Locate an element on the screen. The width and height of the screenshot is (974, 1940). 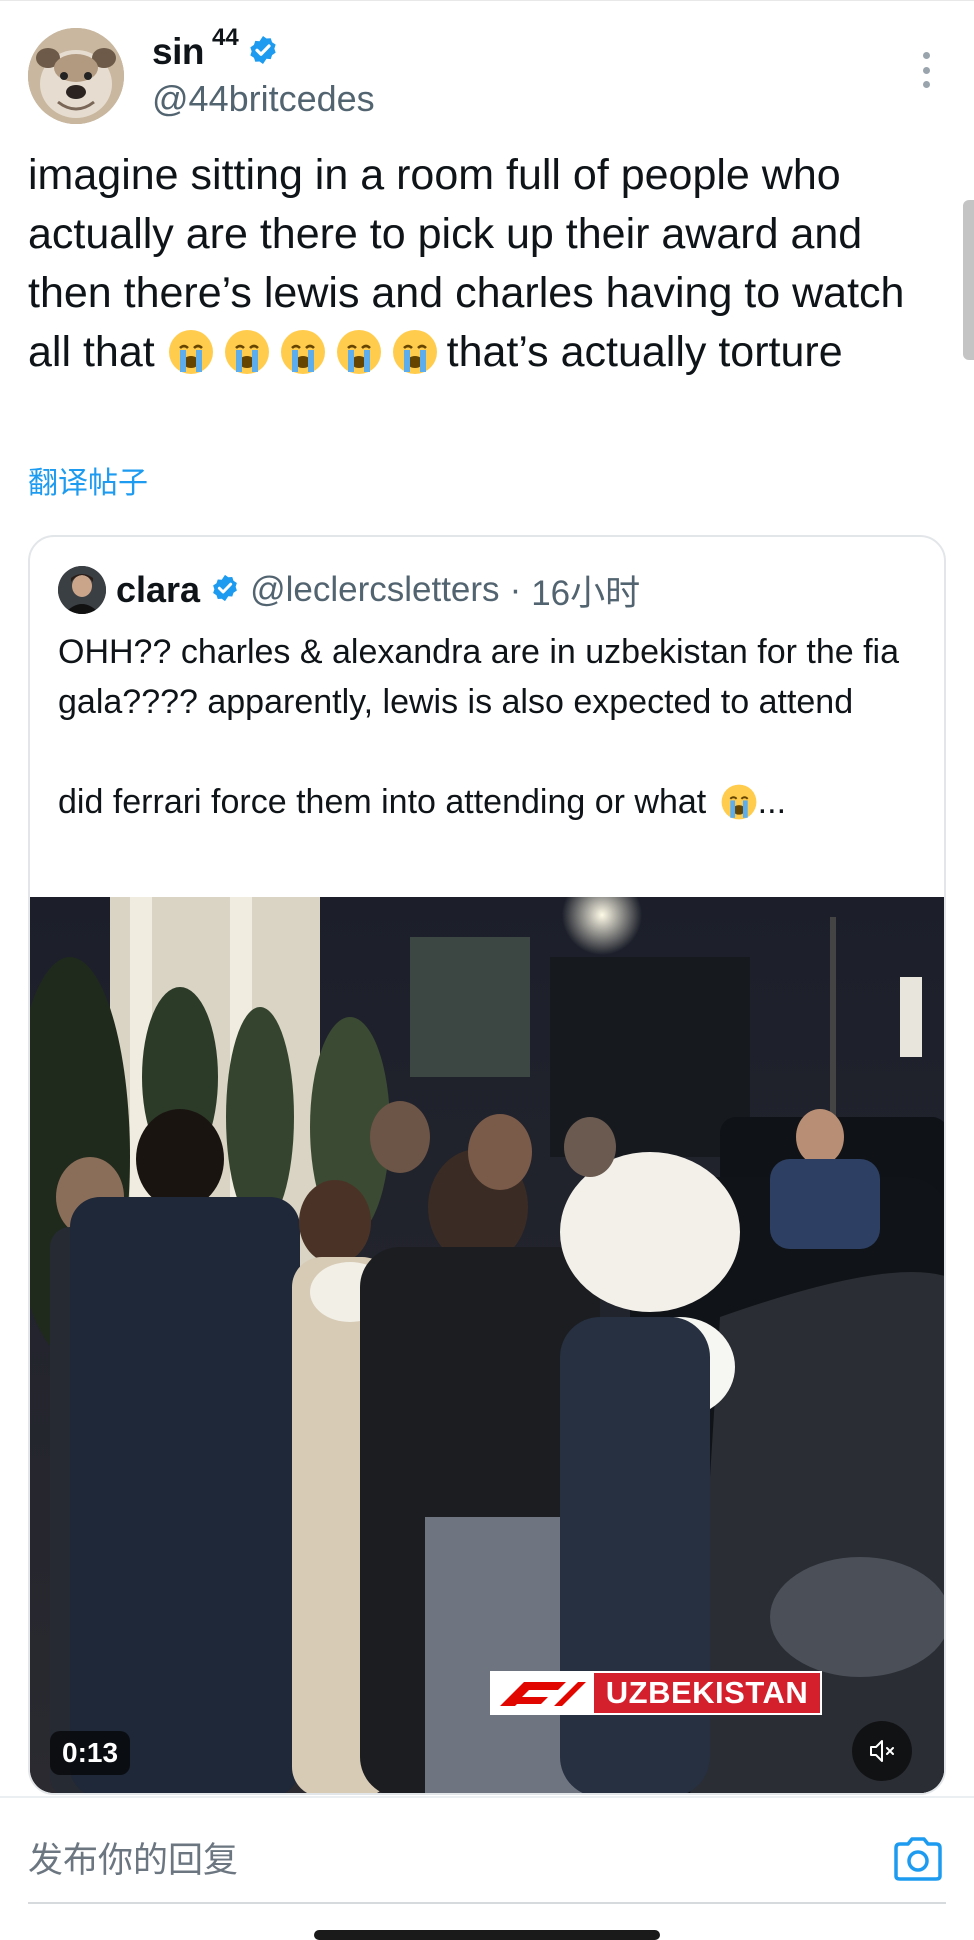
video-duration: 0:13 is located at coordinates (90, 1753).